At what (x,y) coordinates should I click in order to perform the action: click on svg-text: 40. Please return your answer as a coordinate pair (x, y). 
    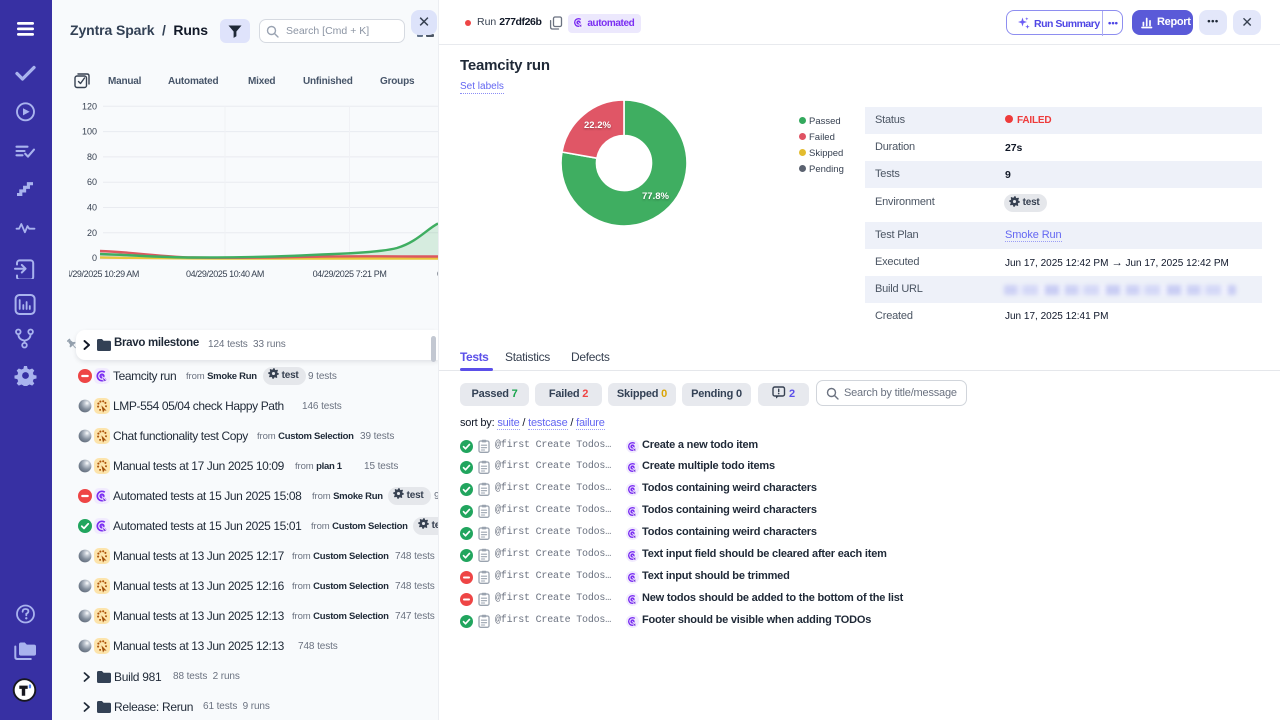
    Looking at the image, I should click on (92, 208).